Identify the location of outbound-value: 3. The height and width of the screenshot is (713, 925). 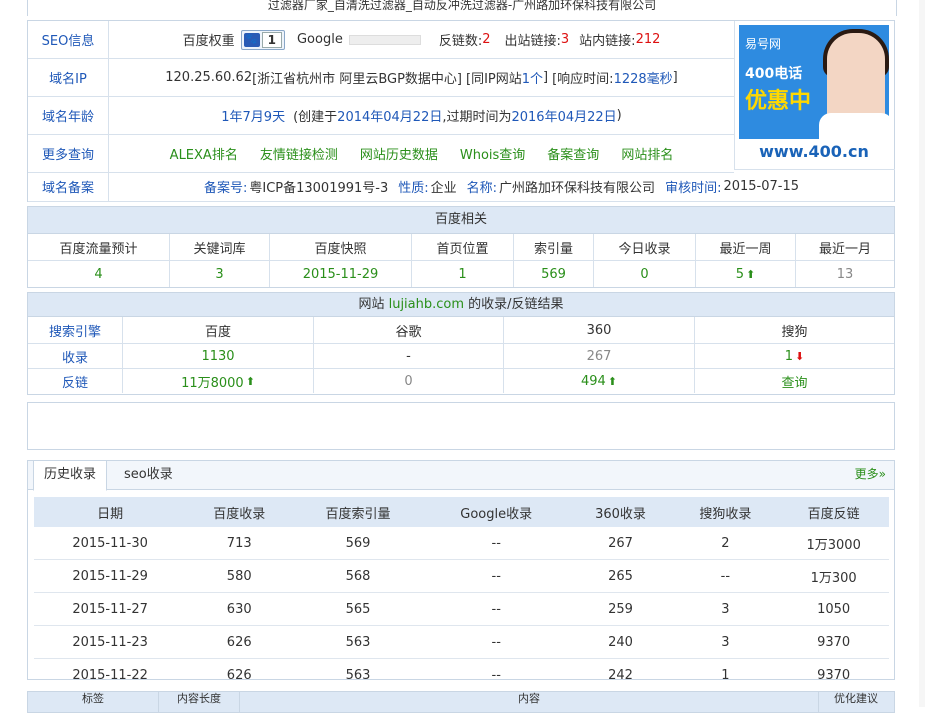
(565, 39).